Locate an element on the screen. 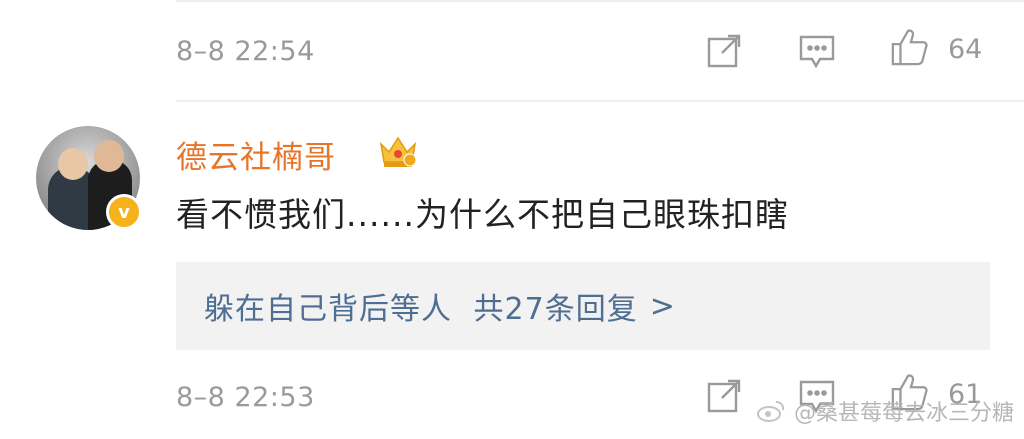 This screenshot has width=1024, height=439. timestamp: 8–8 22:54 is located at coordinates (245, 51).